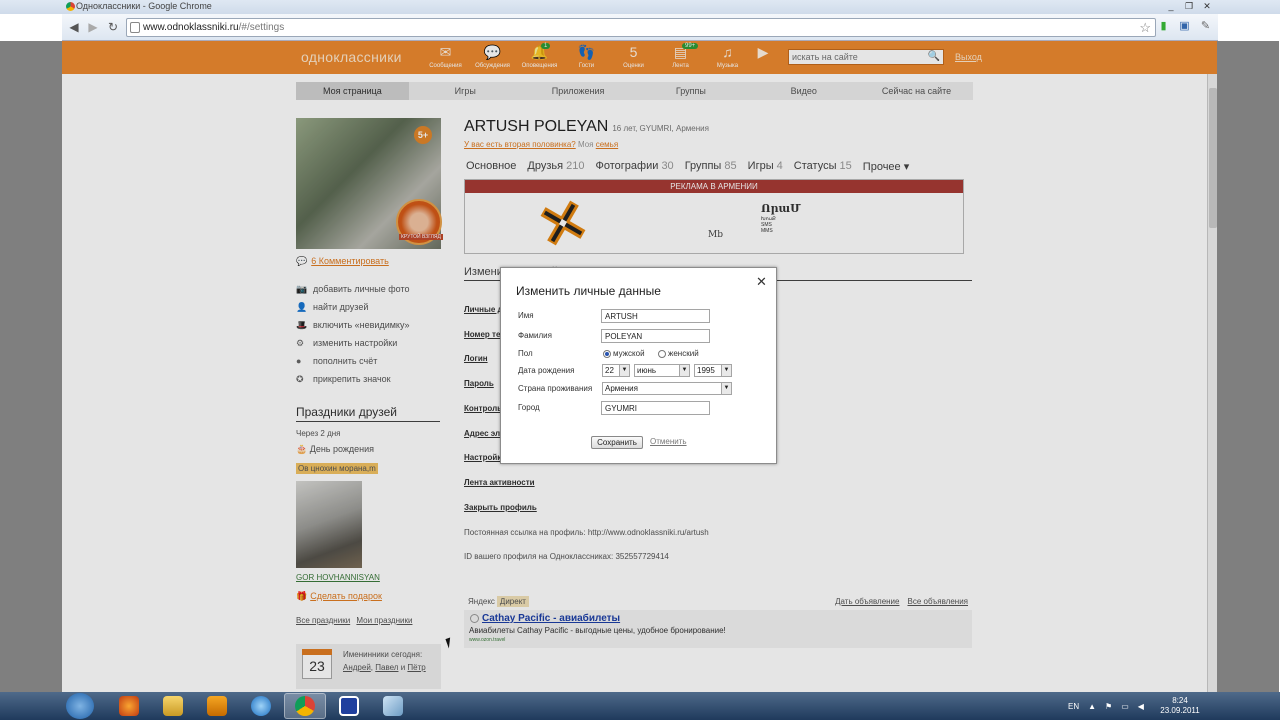 The width and height of the screenshot is (1280, 720). I want to click on folder-icon, so click(173, 706).